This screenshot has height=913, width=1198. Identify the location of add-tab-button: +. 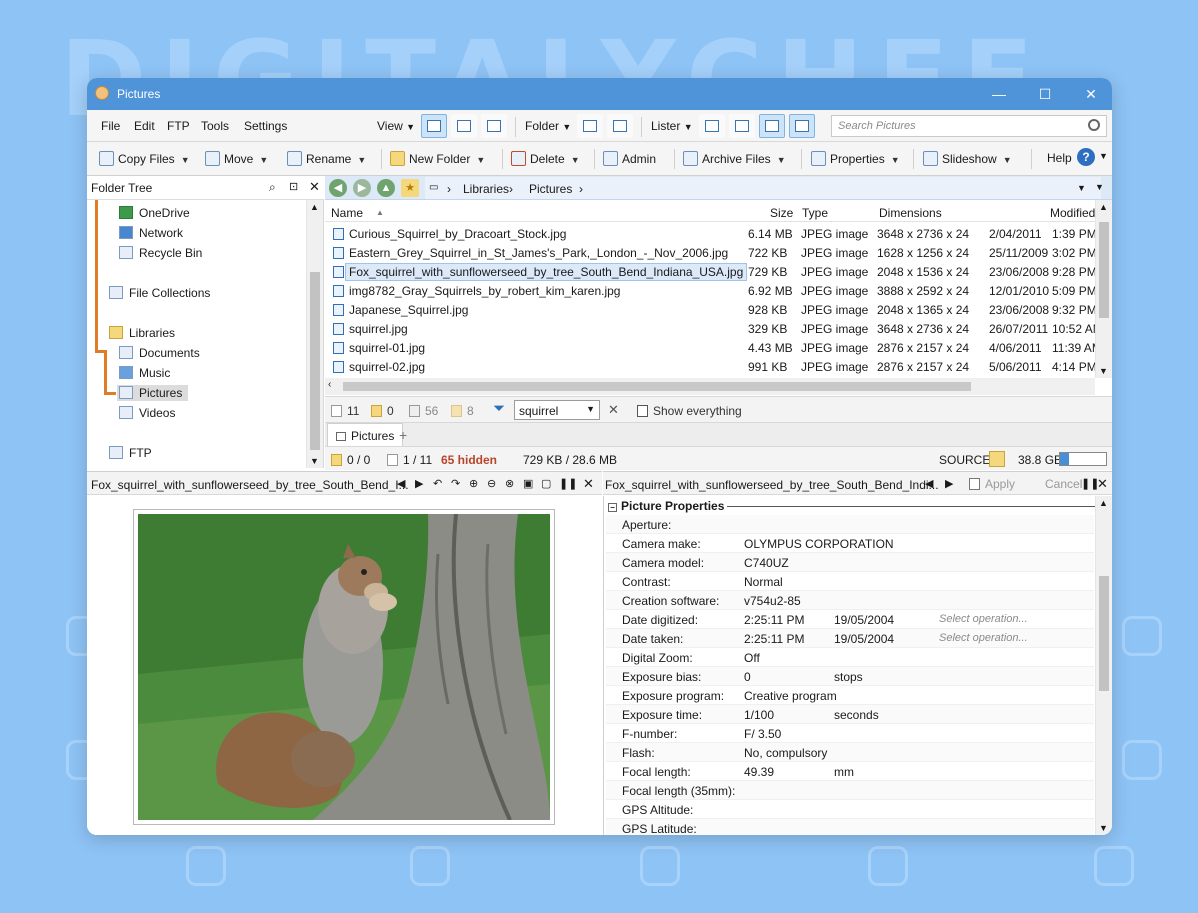
(403, 435).